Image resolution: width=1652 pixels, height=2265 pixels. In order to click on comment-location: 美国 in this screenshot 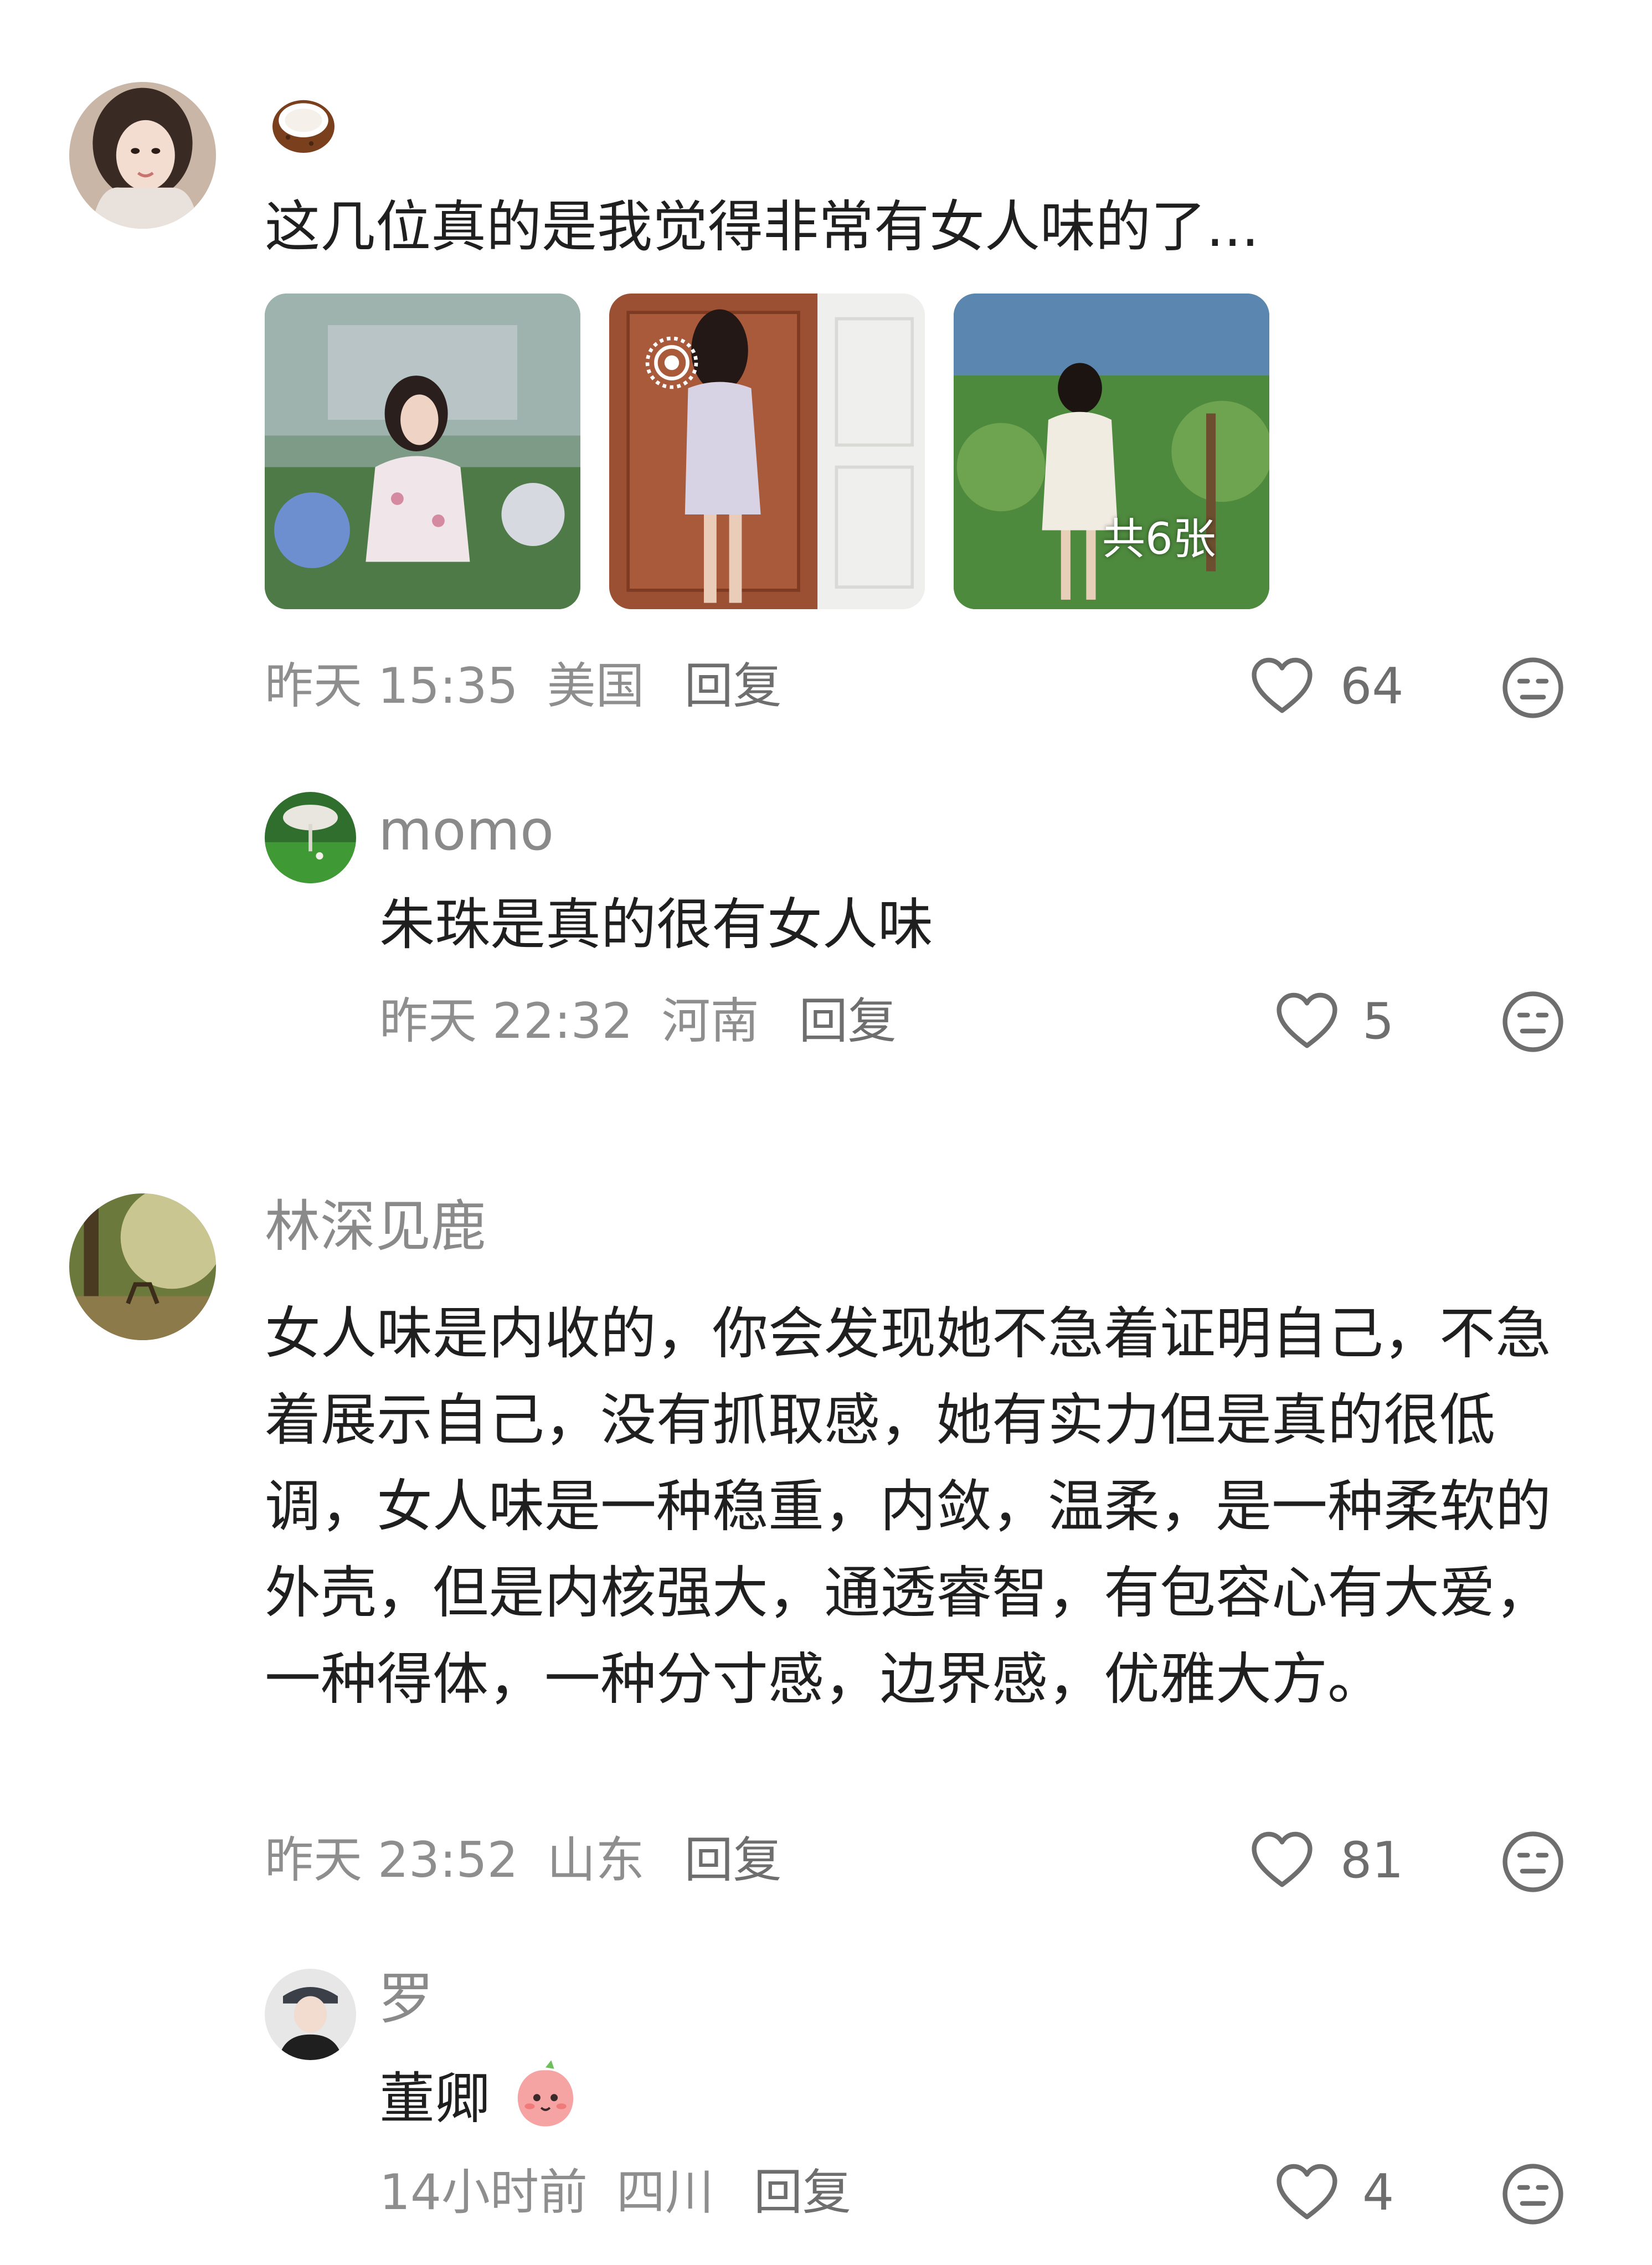, I will do `click(596, 685)`.